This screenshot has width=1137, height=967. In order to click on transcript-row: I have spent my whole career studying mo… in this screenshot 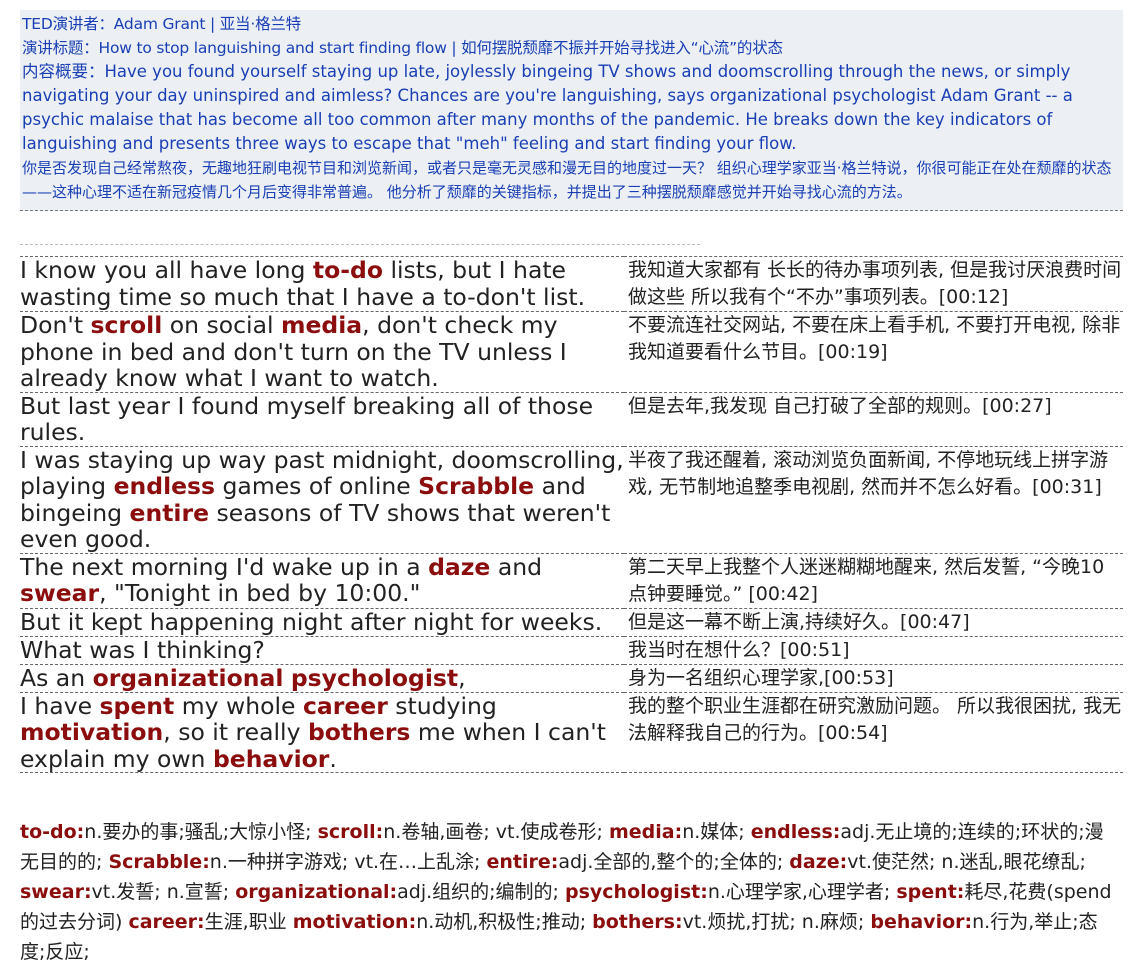, I will do `click(571, 732)`.